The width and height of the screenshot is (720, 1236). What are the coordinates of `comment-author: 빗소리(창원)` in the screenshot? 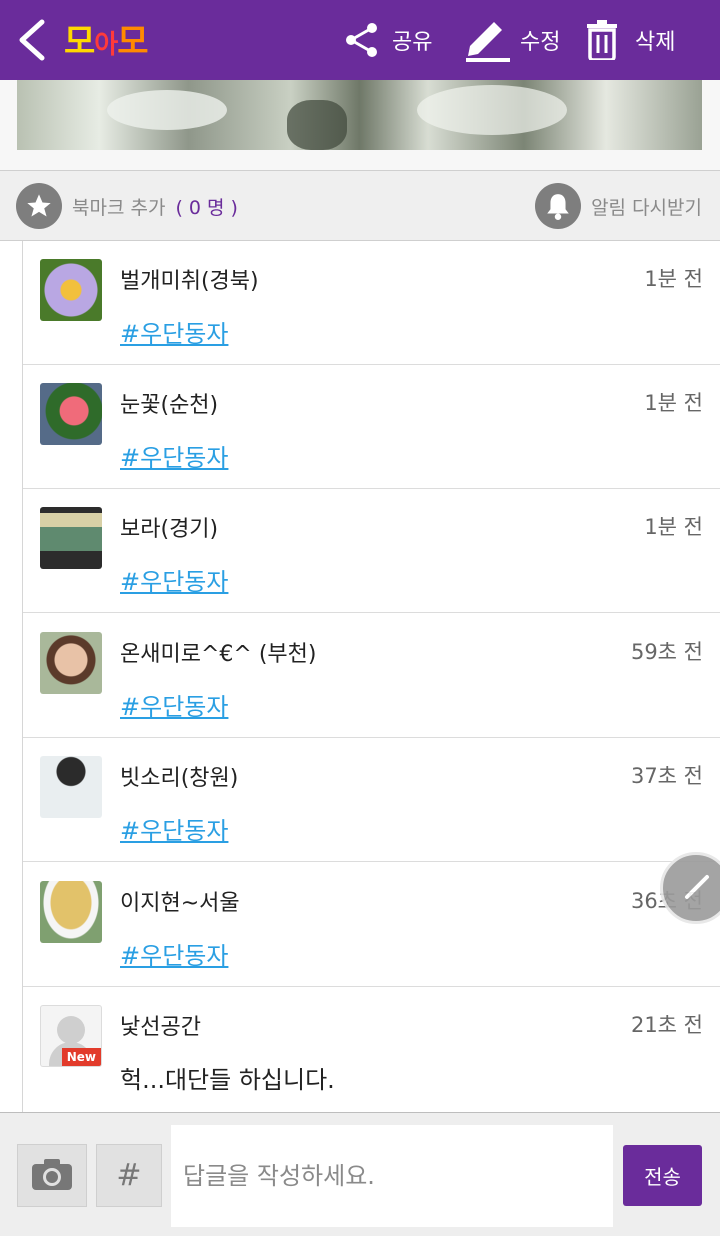 It's located at (179, 776).